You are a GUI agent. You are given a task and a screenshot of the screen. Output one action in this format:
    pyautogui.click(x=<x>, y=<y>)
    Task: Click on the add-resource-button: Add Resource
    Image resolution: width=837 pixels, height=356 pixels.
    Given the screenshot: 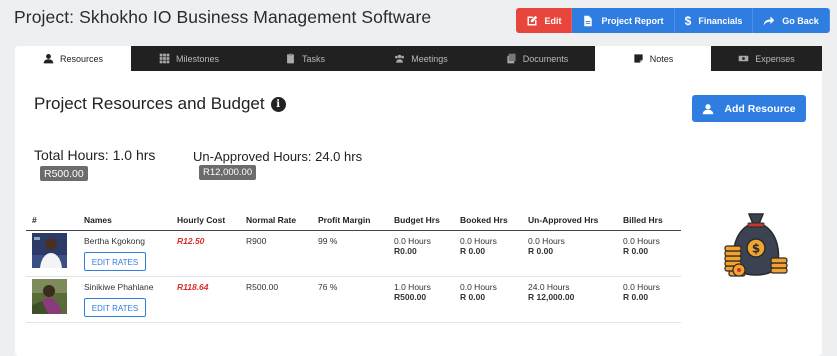 What is the action you would take?
    pyautogui.click(x=749, y=108)
    